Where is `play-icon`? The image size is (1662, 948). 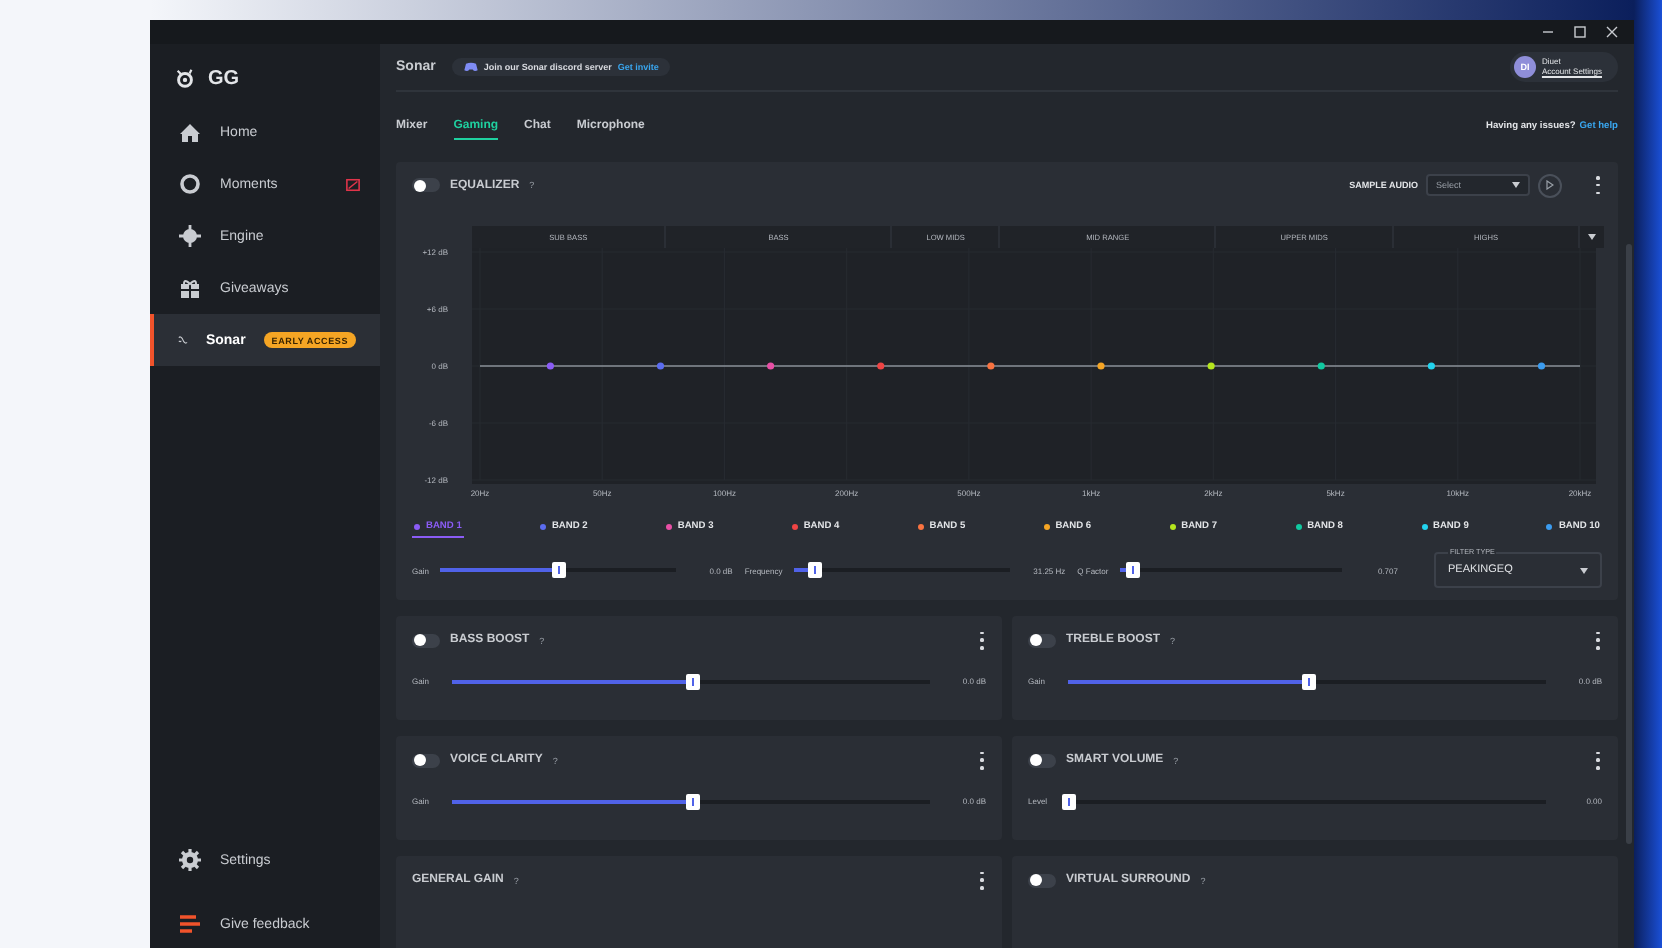 play-icon is located at coordinates (1550, 185).